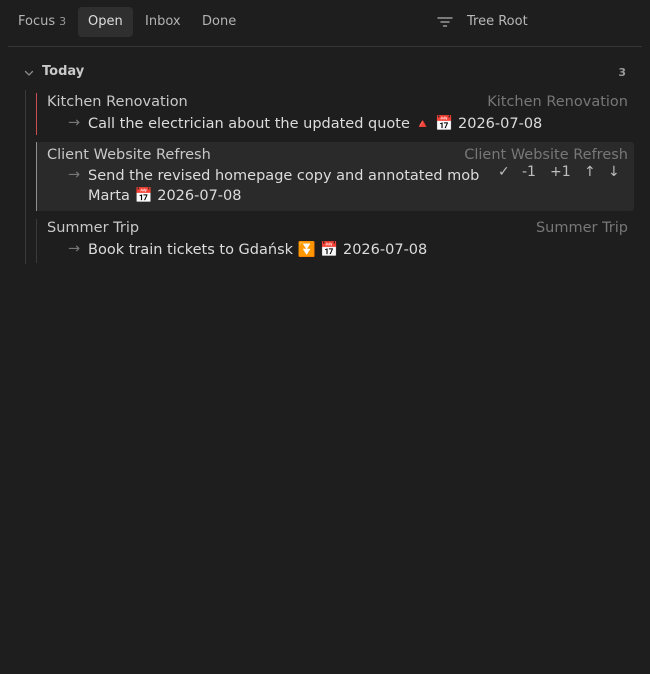 This screenshot has height=674, width=650. I want to click on tab-label: Inbox, so click(163, 21).